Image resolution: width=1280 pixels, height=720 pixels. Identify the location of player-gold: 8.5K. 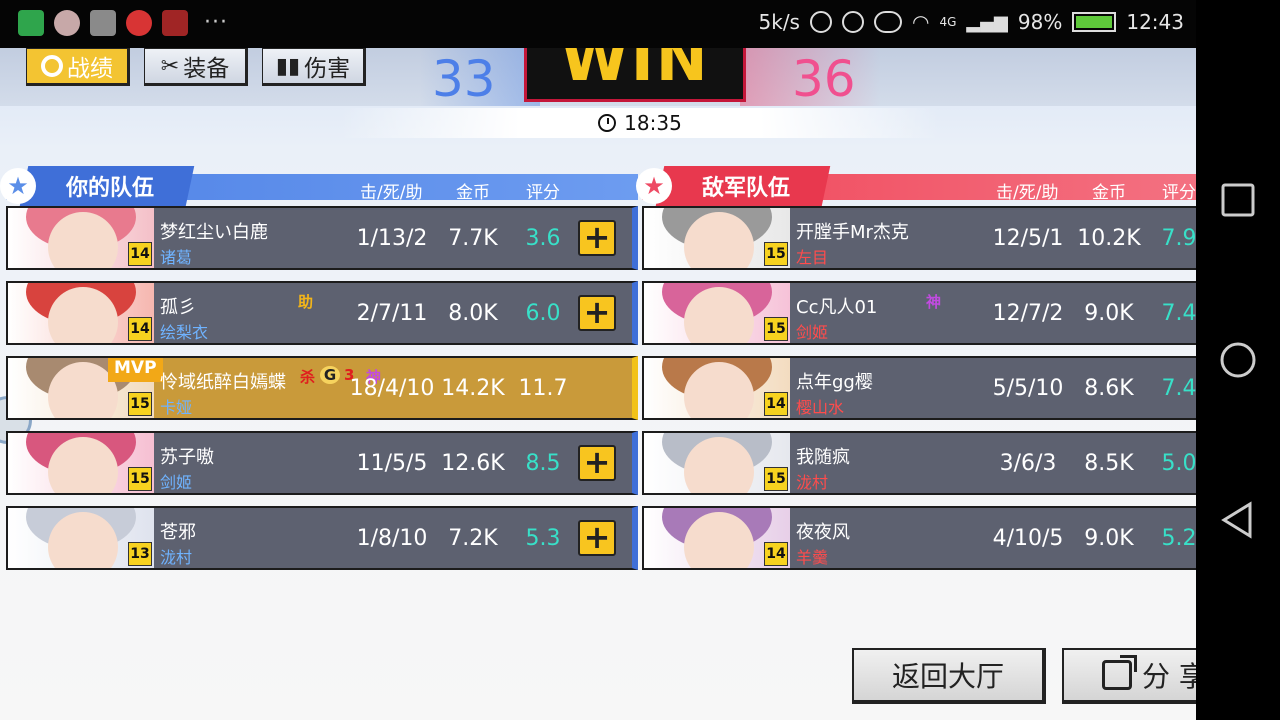
(1109, 463).